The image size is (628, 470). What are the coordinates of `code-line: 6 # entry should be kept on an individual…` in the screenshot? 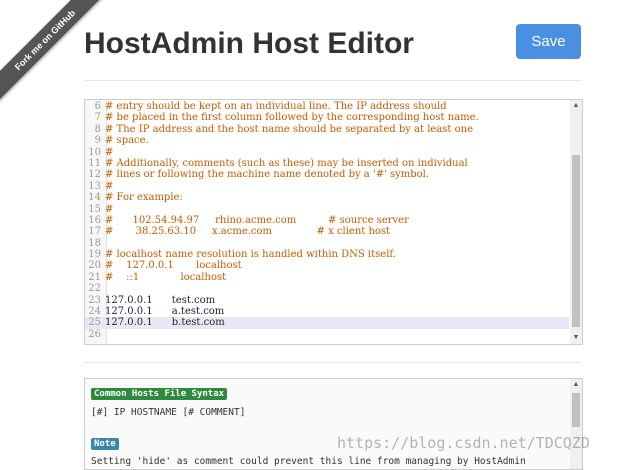 It's located at (327, 106).